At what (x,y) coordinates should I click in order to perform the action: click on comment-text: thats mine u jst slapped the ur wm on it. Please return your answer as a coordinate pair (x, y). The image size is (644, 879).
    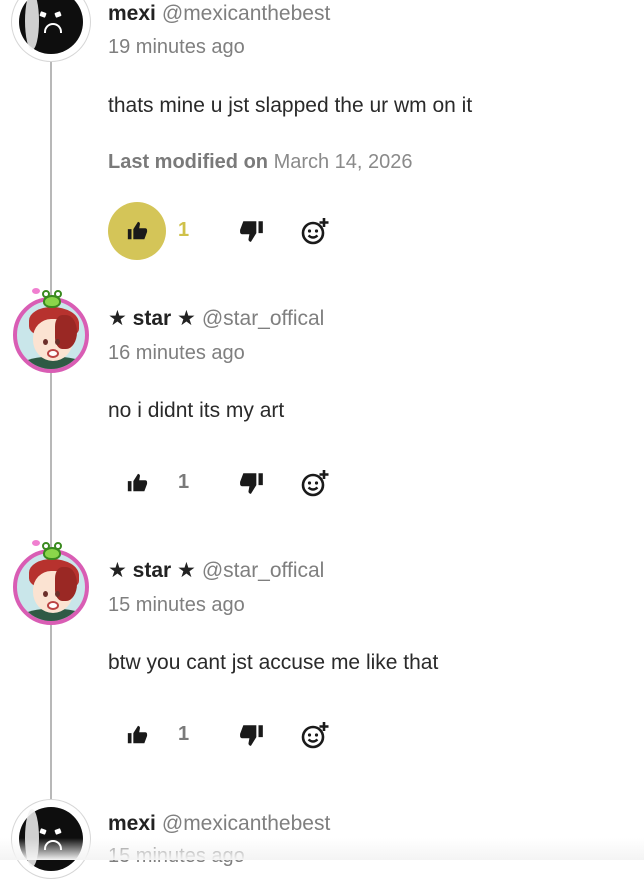
    Looking at the image, I should click on (290, 105).